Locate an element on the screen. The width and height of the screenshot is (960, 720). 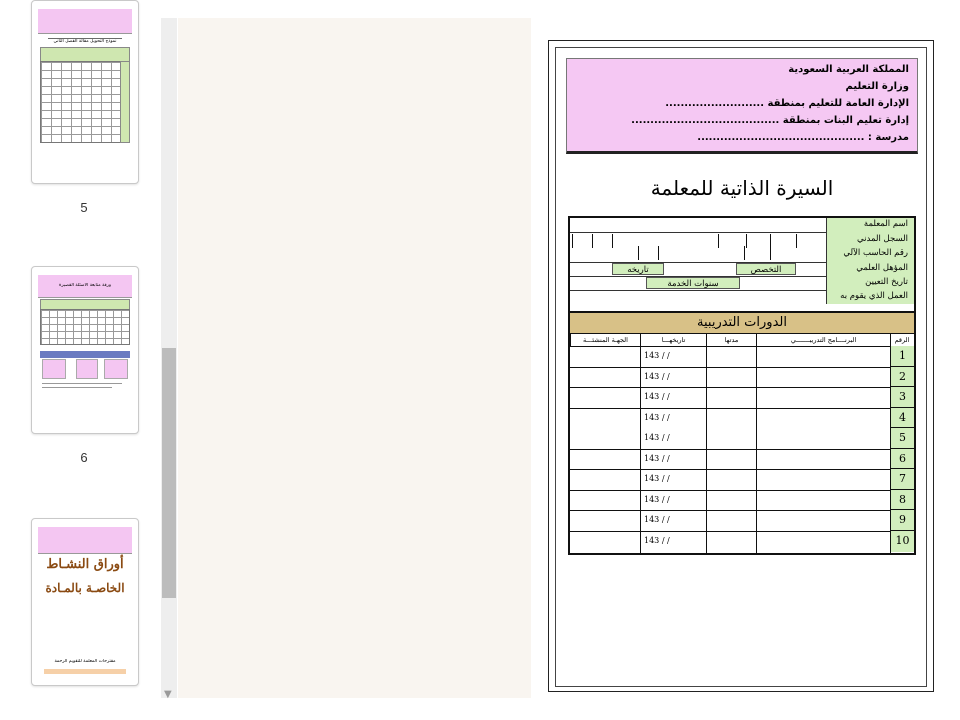
label-specialty: التخصص is located at coordinates (766, 269).